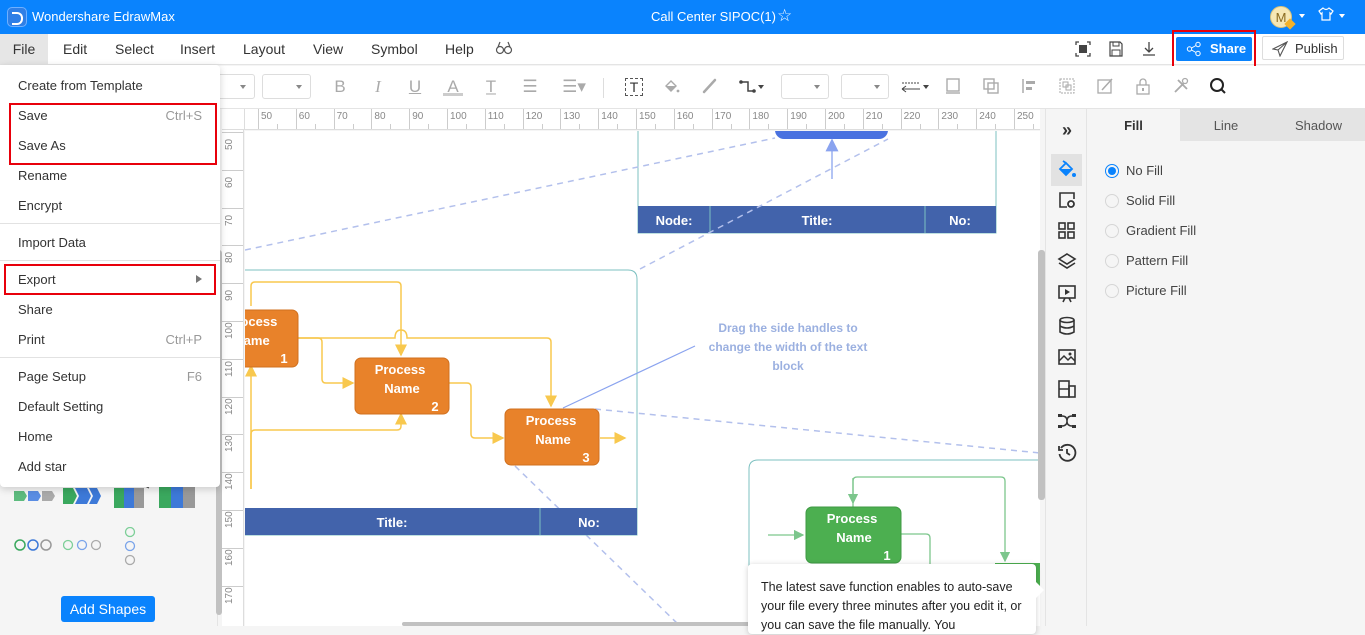 The image size is (1365, 635). Describe the element at coordinates (110, 206) in the screenshot. I see `file-menu-encrypt: Encrypt` at that location.